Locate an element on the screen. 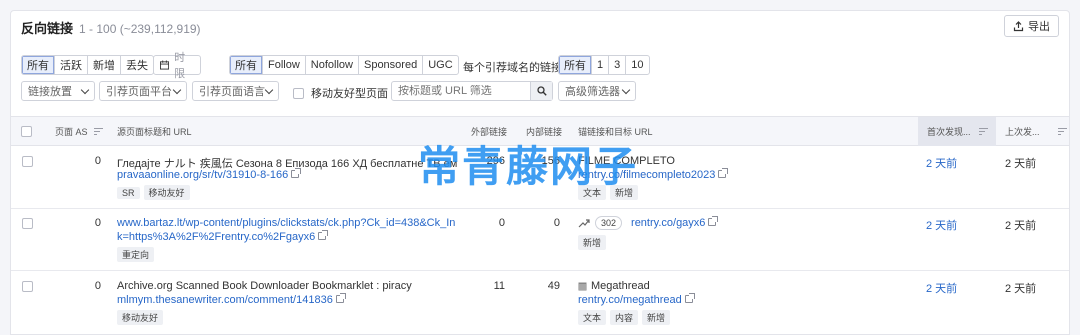 The image size is (1080, 335). per-domain-1: 1 is located at coordinates (601, 65).